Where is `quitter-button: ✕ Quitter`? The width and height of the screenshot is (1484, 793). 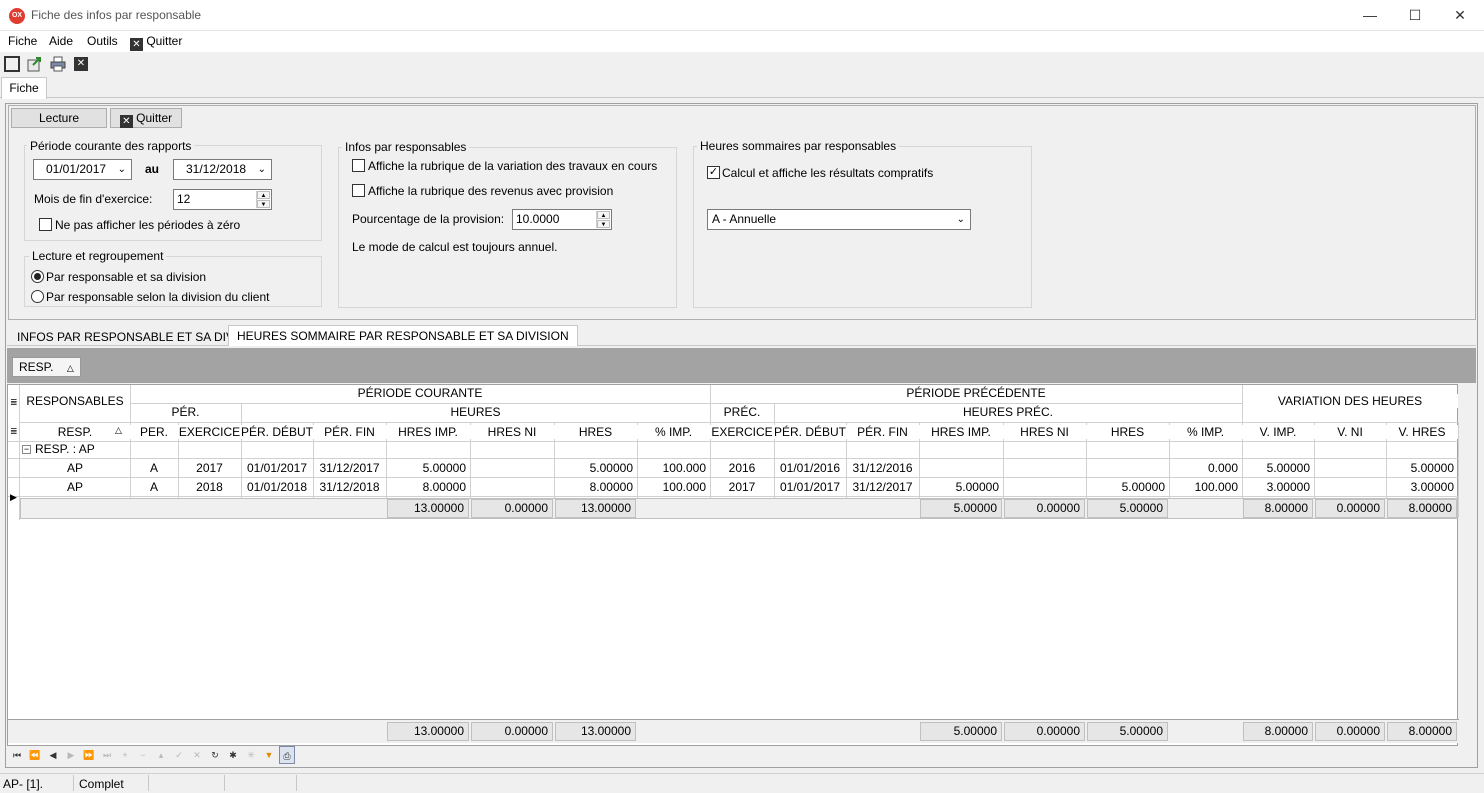 quitter-button: ✕ Quitter is located at coordinates (146, 118).